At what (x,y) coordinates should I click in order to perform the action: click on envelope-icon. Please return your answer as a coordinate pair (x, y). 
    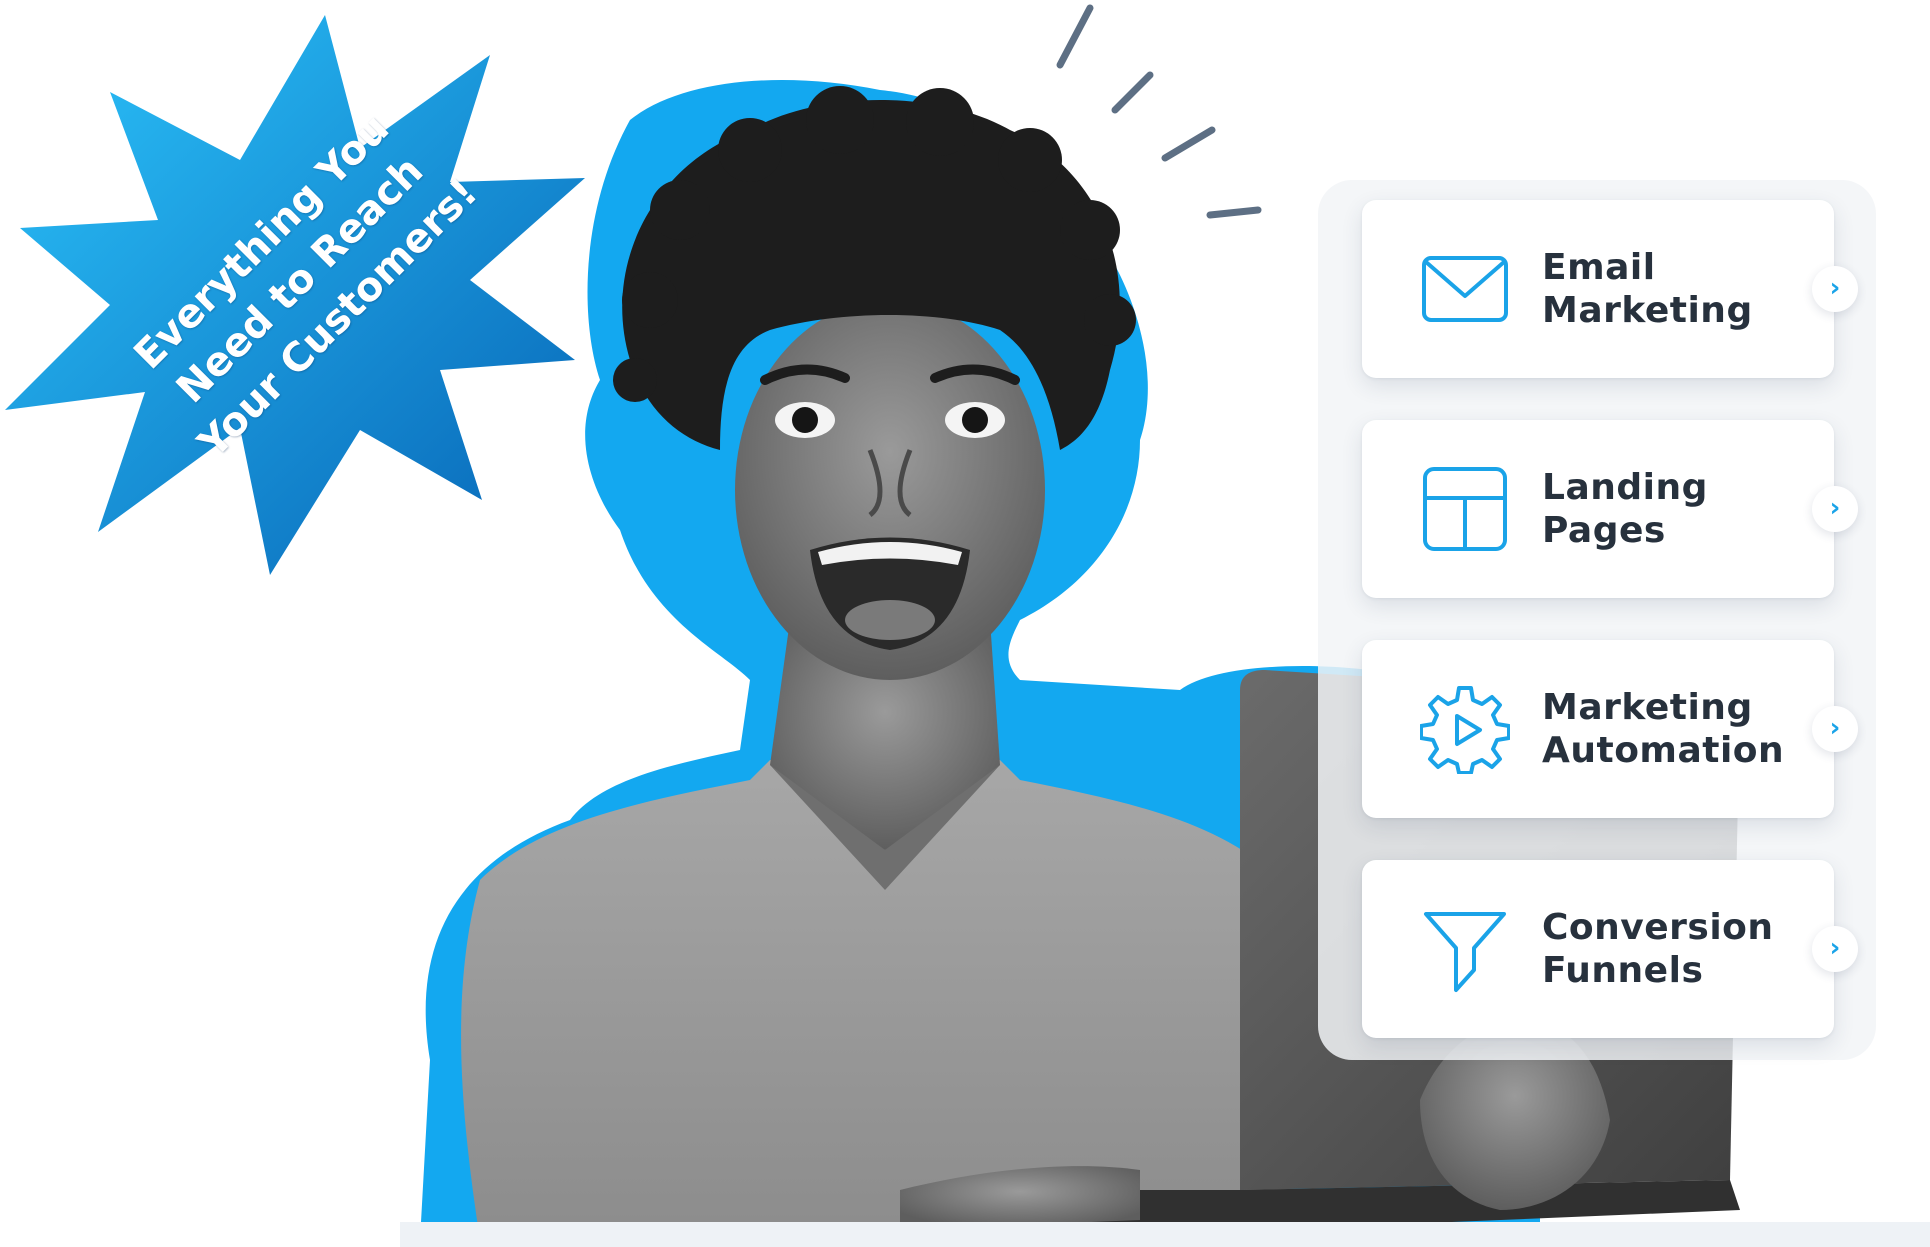
    Looking at the image, I should click on (1465, 289).